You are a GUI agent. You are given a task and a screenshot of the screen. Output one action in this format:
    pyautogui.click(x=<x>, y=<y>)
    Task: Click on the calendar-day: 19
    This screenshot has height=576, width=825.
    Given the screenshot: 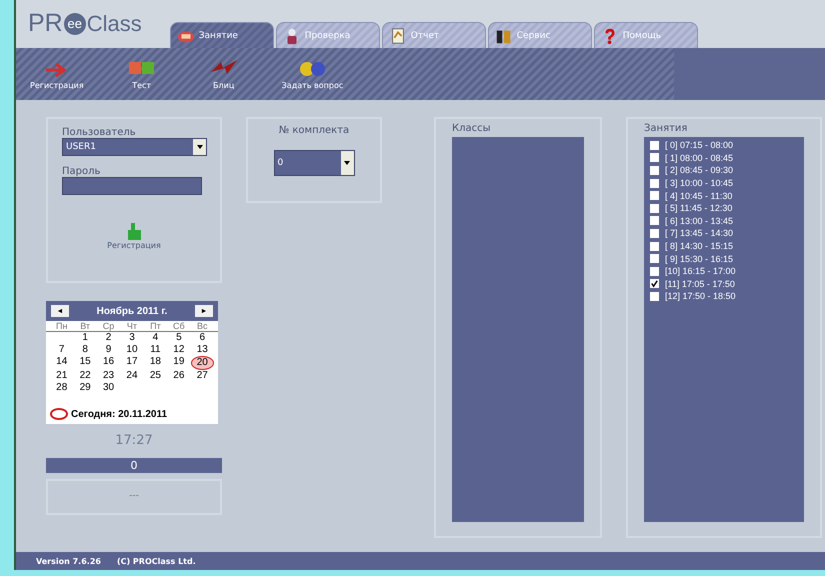 What is the action you would take?
    pyautogui.click(x=179, y=363)
    